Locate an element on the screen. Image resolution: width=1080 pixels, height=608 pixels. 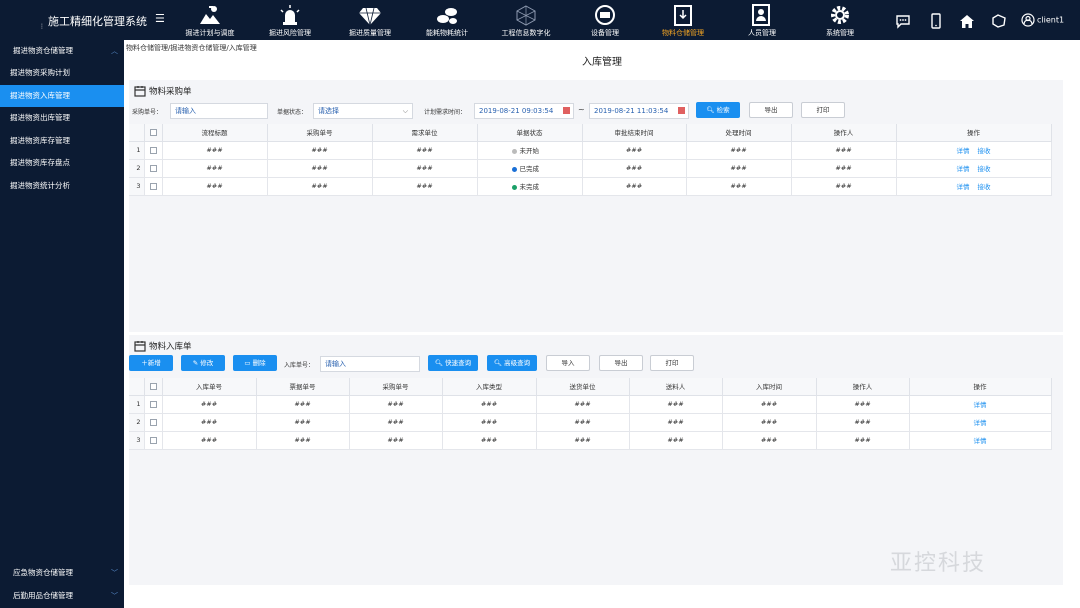
menu-toggle-icon: ☰ is located at coordinates (160, 18).